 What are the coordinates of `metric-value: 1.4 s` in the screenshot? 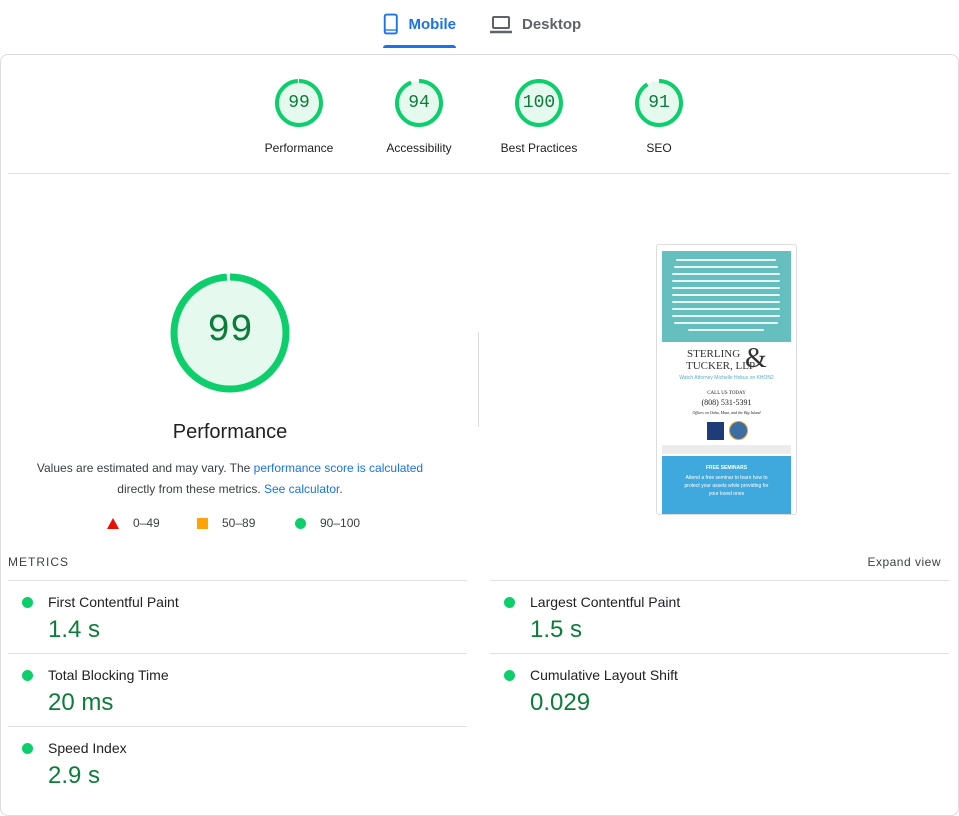 It's located at (74, 629).